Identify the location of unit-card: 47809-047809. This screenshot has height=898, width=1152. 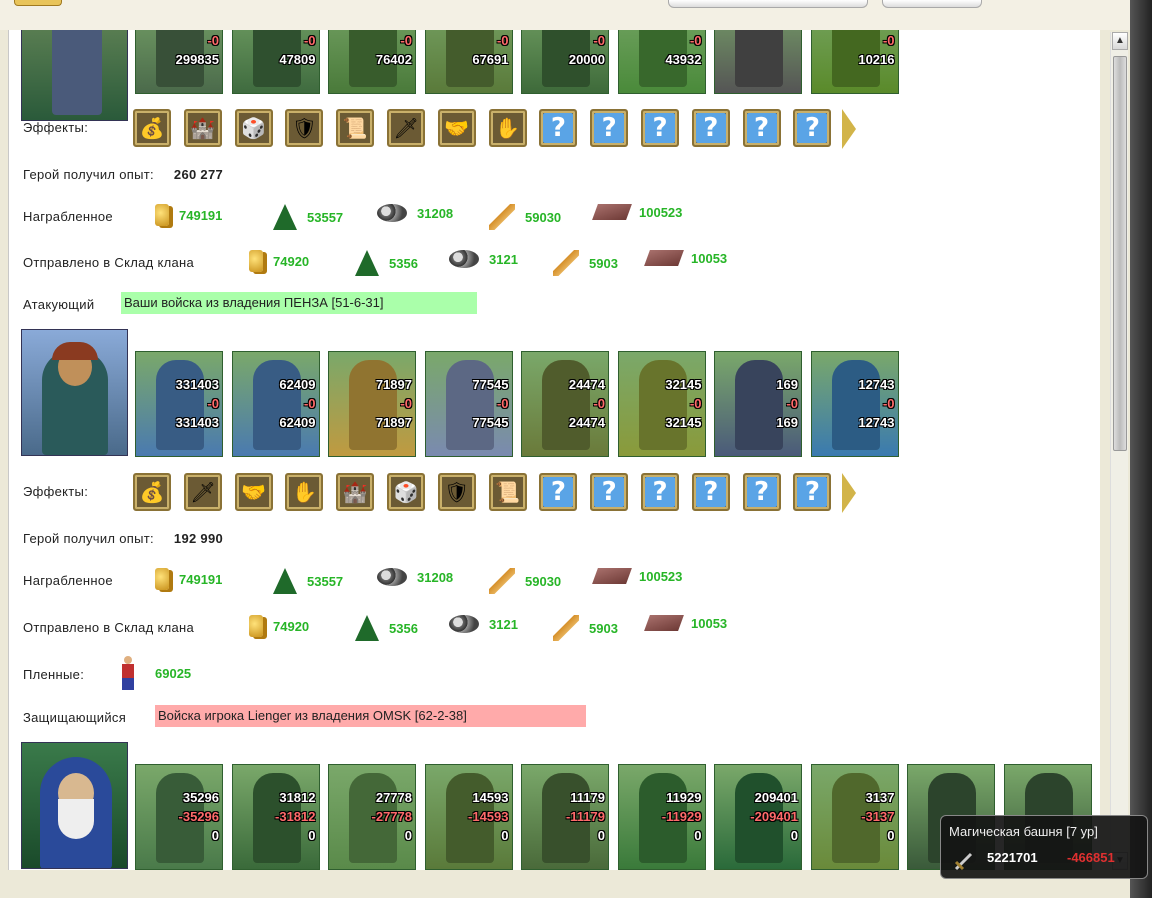
(275, 62).